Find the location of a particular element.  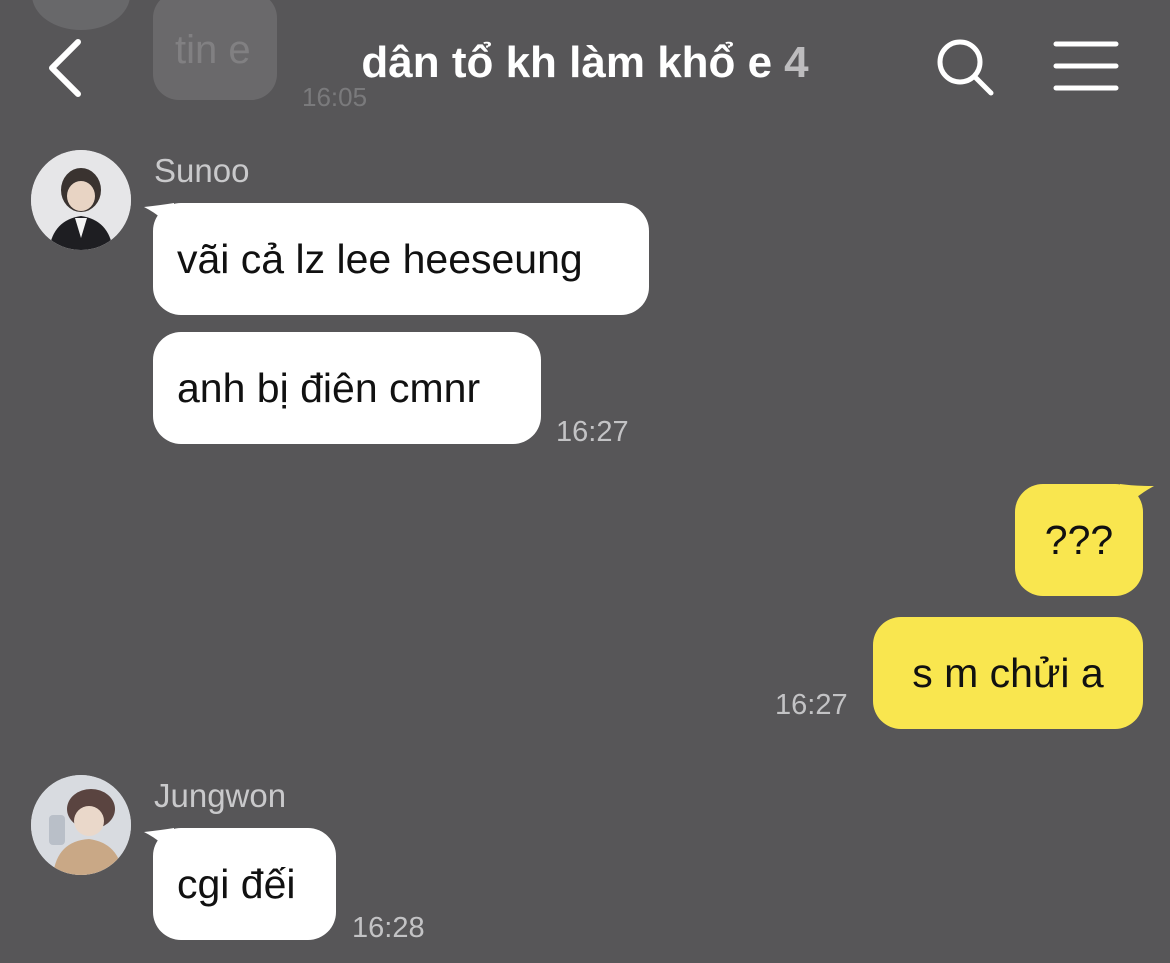

menu-button is located at coordinates (1086, 66).